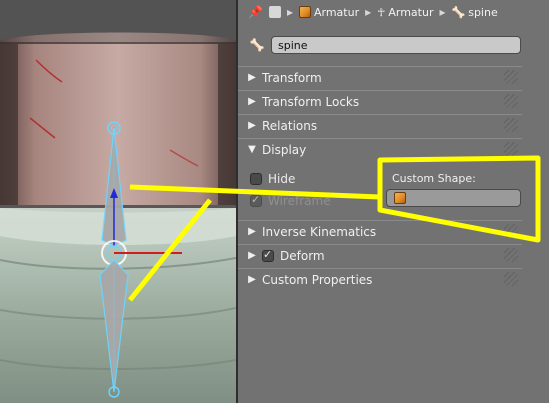 The height and width of the screenshot is (403, 549). I want to click on panel-title: Custom Properties, so click(317, 279).